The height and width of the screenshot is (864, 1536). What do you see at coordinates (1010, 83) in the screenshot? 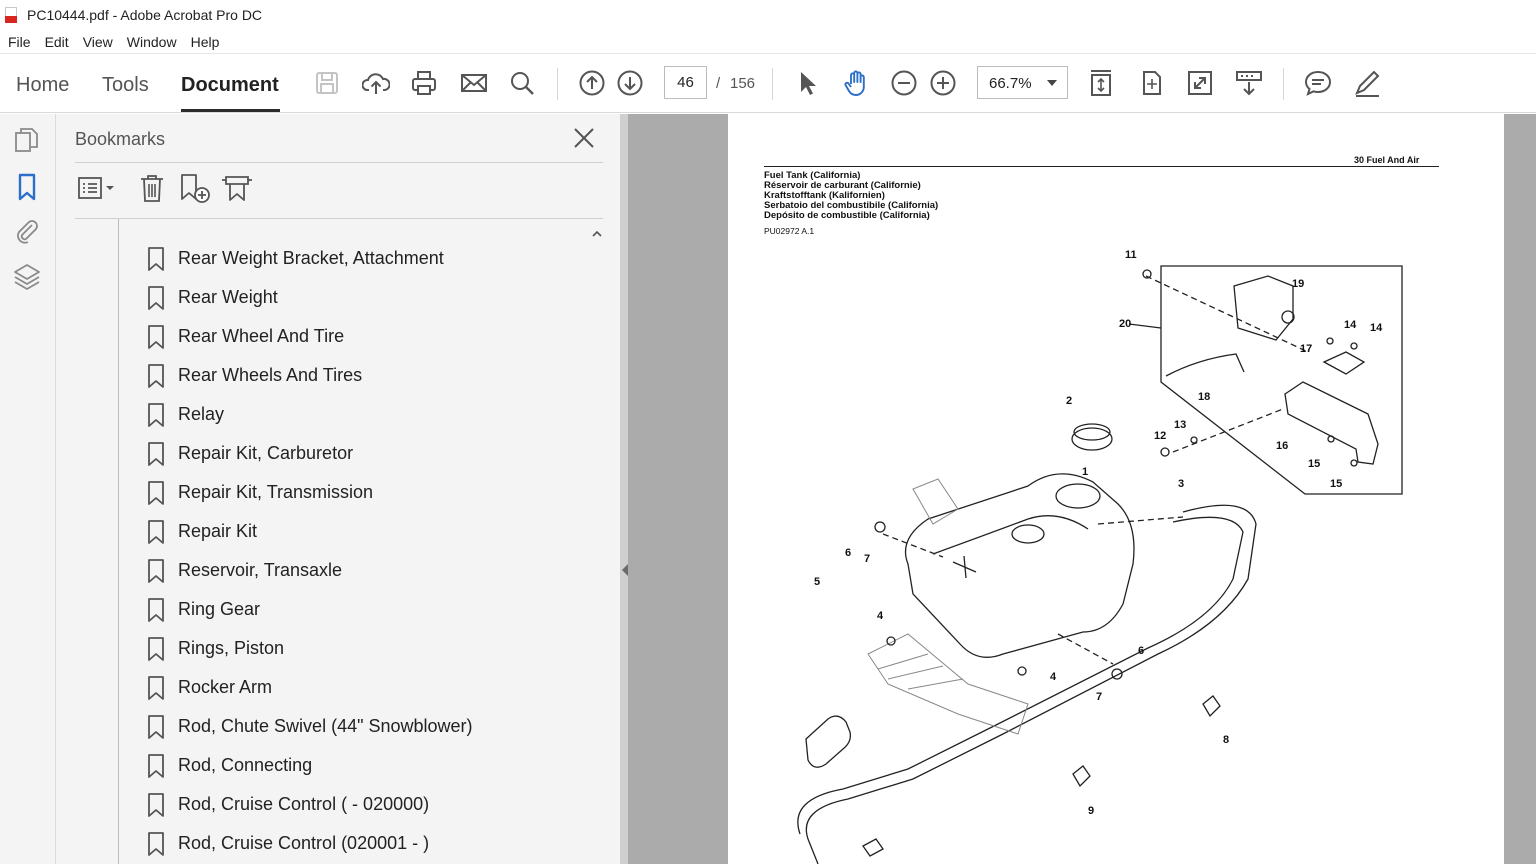
I see `zoom-value: 66.7%` at bounding box center [1010, 83].